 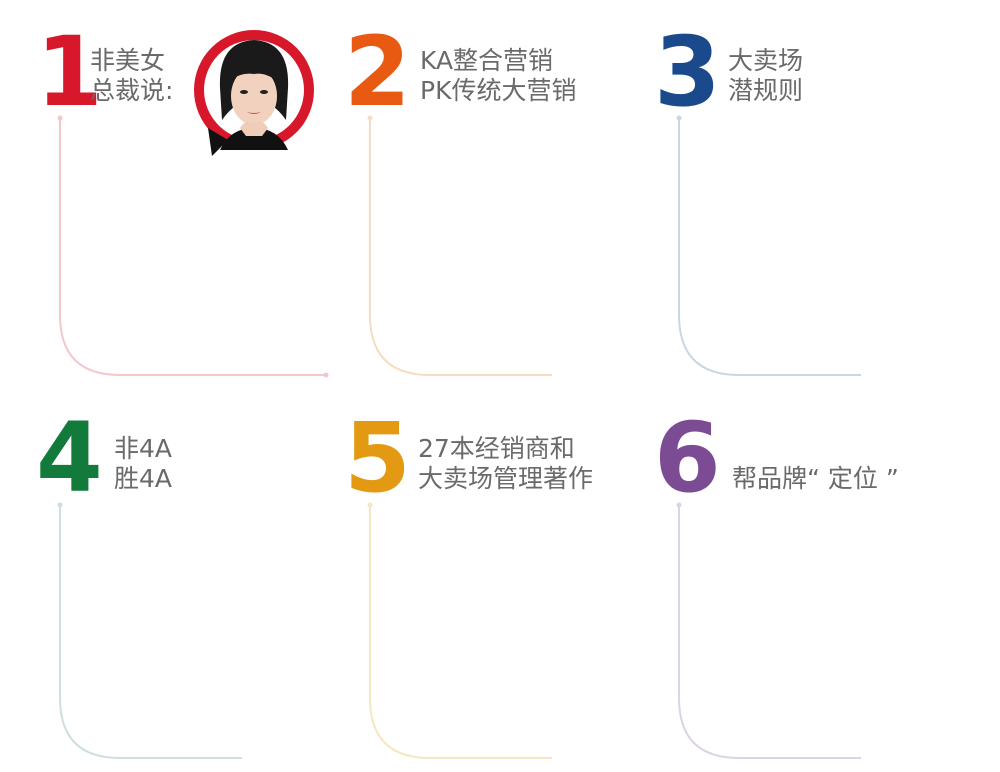 I want to click on section-number: 4, so click(x=69, y=458).